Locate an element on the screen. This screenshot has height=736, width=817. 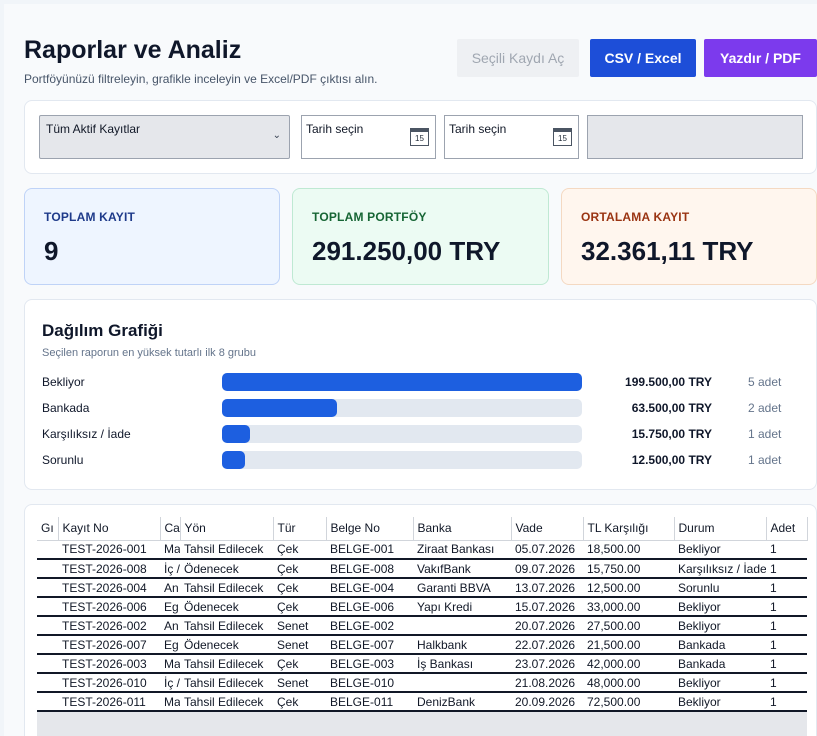
table-cell: Ziraat Bankası is located at coordinates (462, 550).